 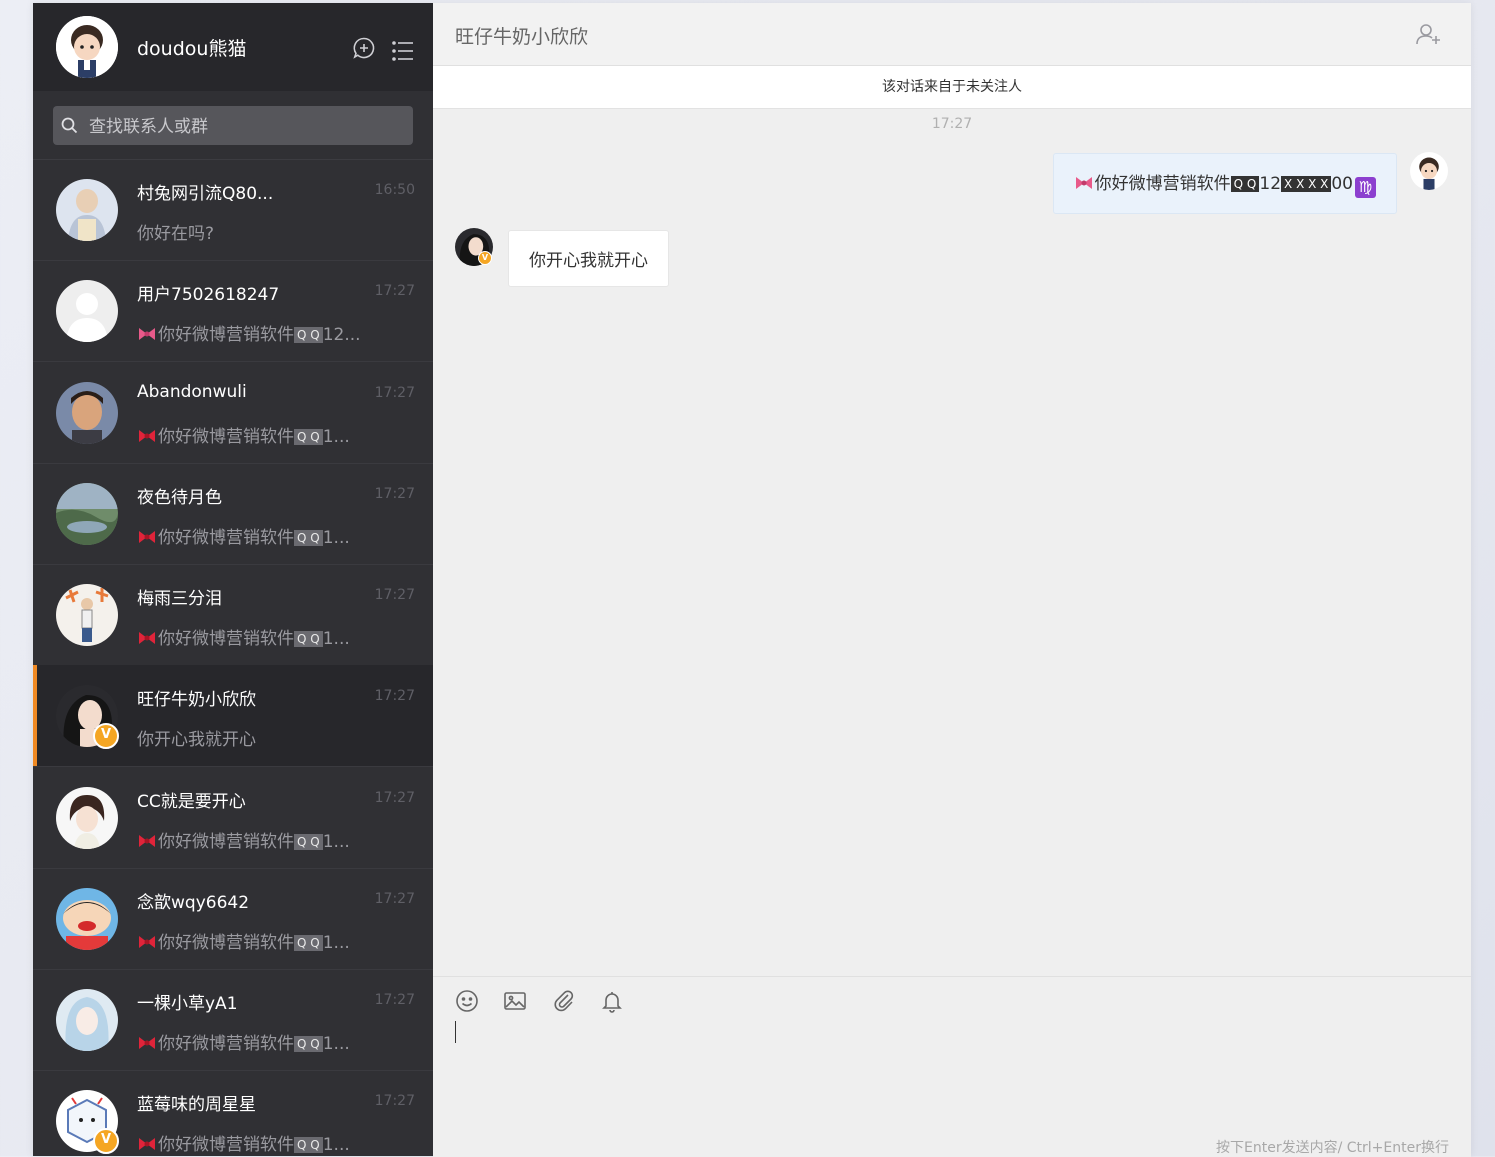 What do you see at coordinates (196, 740) in the screenshot?
I see `message-preview: 你开心我就开心` at bounding box center [196, 740].